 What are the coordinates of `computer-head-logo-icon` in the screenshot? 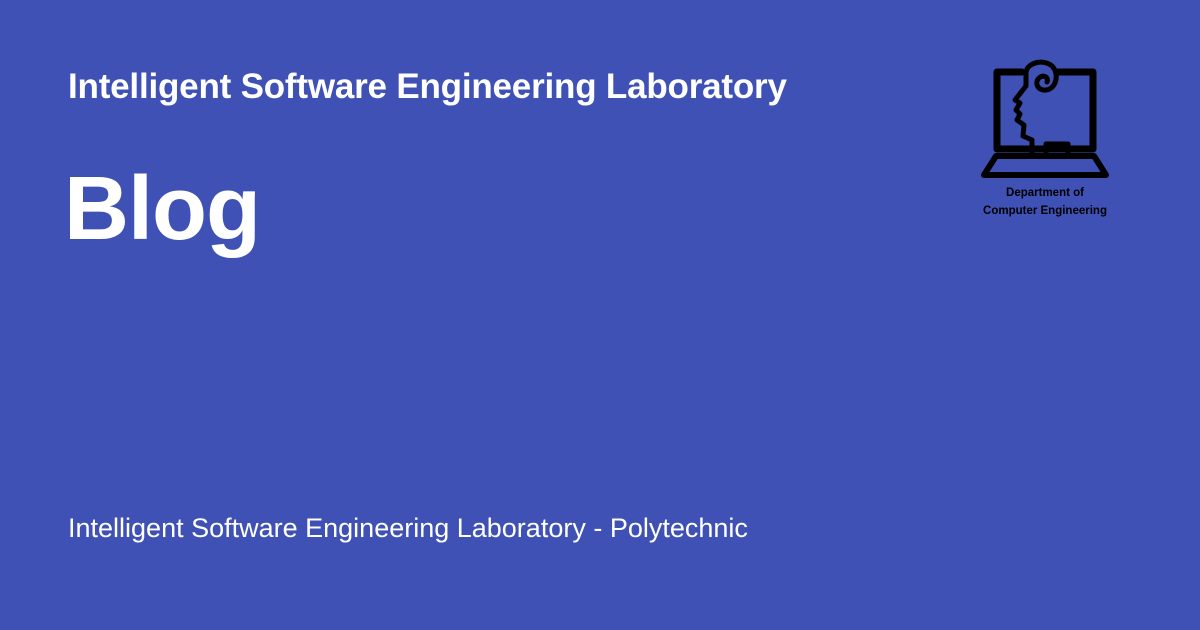 It's located at (1045, 118).